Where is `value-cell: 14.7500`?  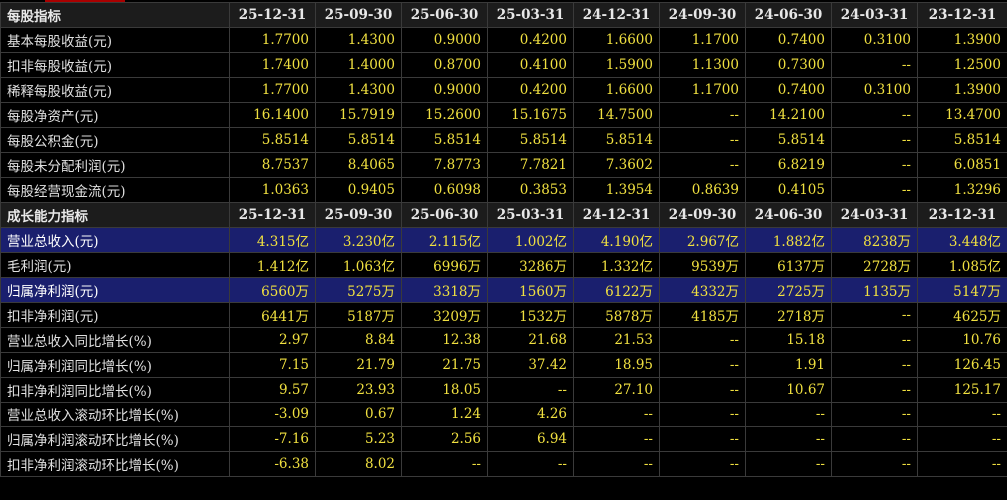 value-cell: 14.7500 is located at coordinates (616, 114).